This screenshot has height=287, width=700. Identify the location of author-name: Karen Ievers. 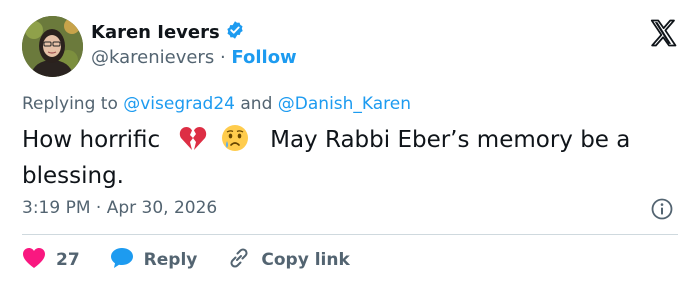
(155, 32).